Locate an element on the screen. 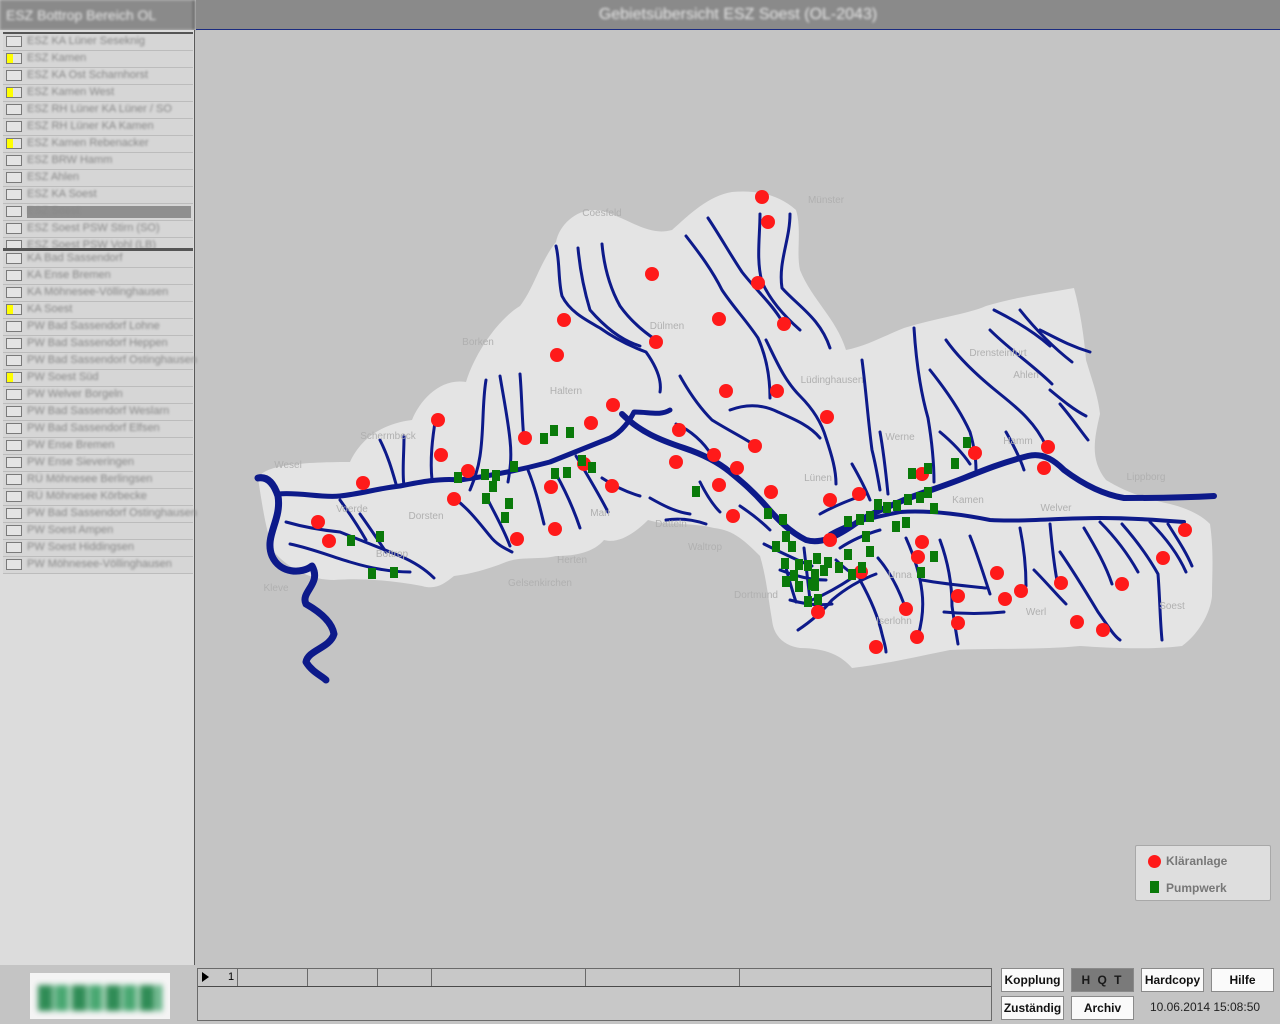 The image size is (1280, 1024). station-list-item: ESZ Kamen West is located at coordinates (98, 93).